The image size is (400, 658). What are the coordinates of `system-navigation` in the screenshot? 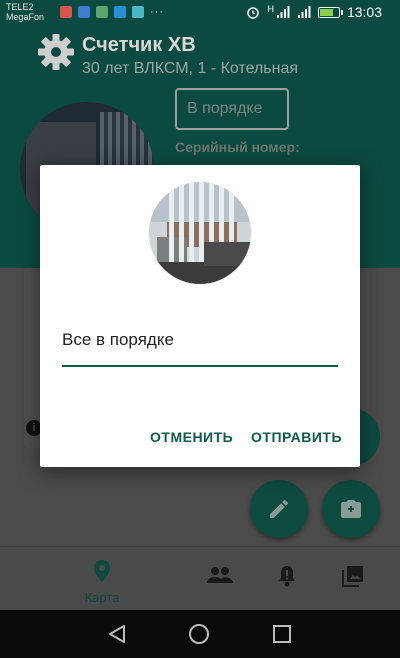 It's located at (200, 634).